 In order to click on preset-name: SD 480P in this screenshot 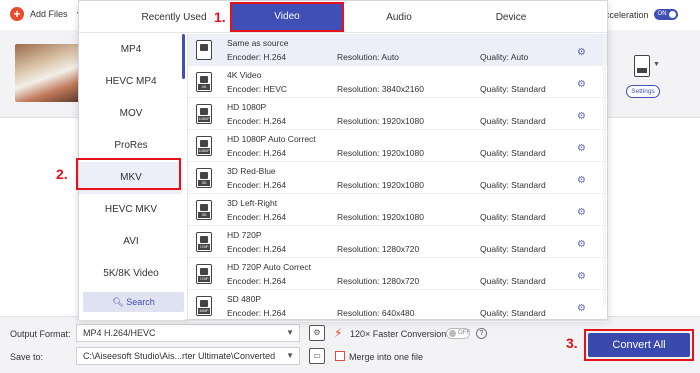, I will do `click(244, 299)`.